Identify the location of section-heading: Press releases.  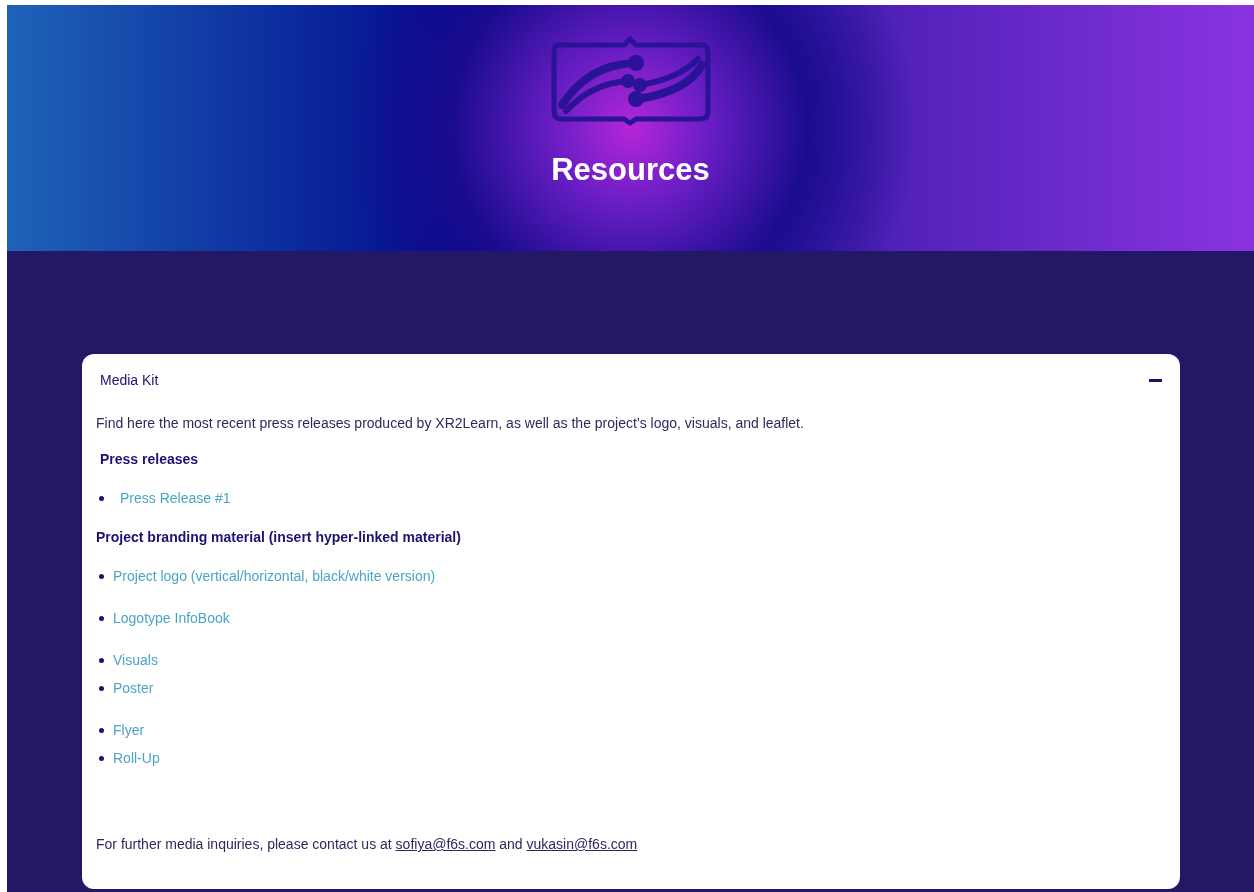
(149, 459).